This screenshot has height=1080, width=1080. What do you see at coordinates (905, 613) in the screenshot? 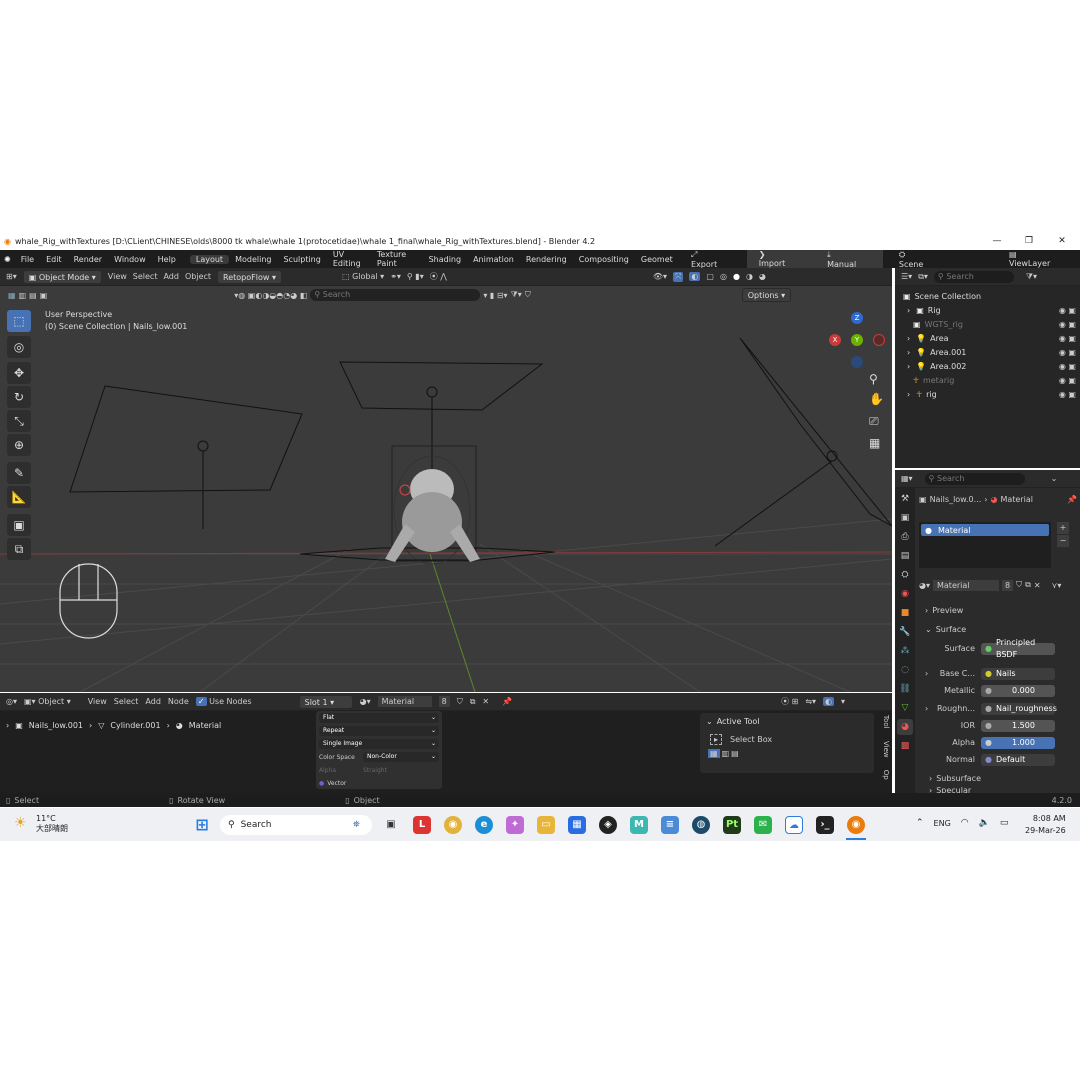
I see `object-tab-icon: ■` at bounding box center [905, 613].